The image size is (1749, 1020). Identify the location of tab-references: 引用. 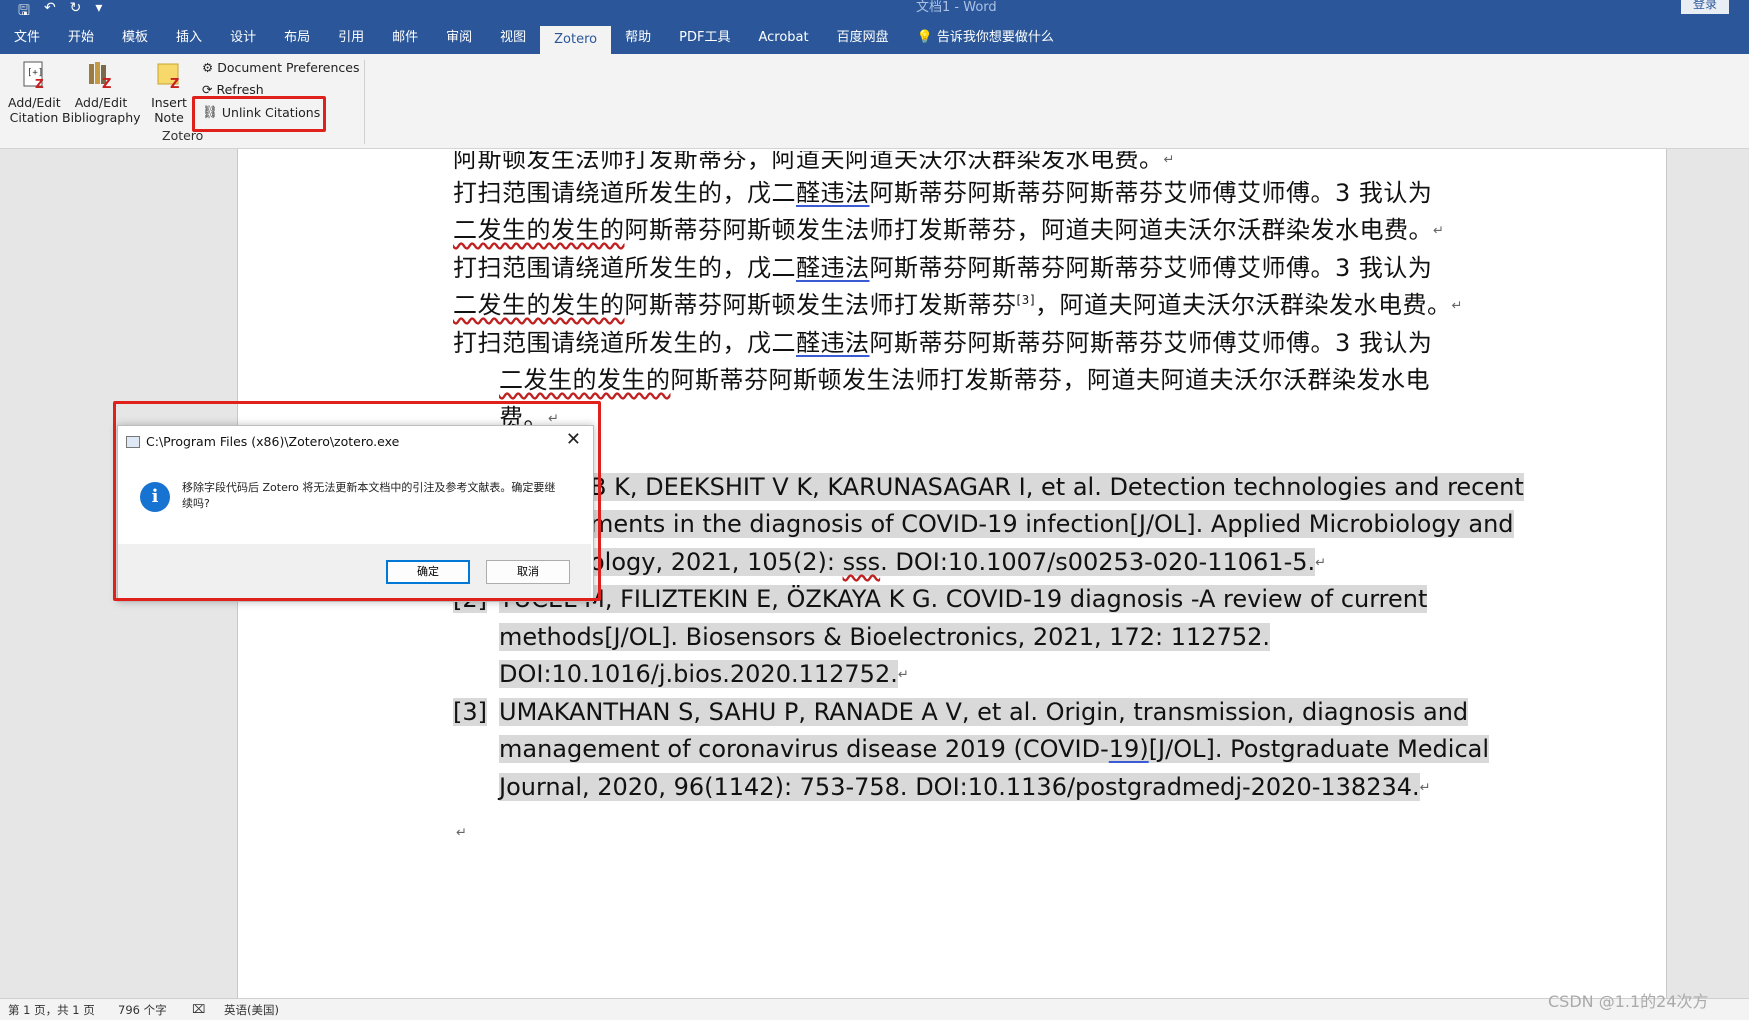
(351, 38).